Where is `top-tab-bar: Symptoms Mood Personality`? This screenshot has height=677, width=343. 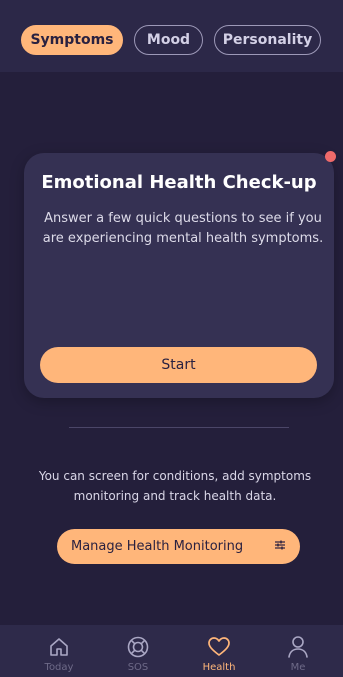
top-tab-bar: Symptoms Mood Personality is located at coordinates (171, 36).